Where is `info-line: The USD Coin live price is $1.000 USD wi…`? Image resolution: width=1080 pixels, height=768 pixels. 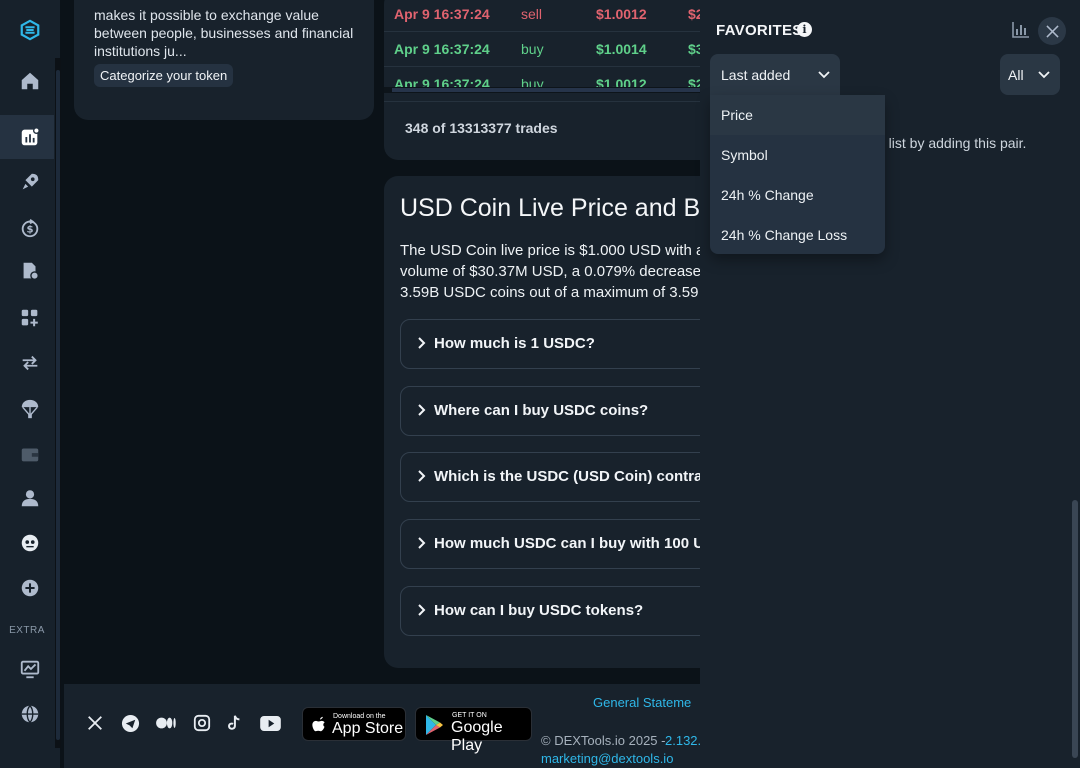 info-line: The USD Coin live price is $1.000 USD wi… is located at coordinates (552, 250).